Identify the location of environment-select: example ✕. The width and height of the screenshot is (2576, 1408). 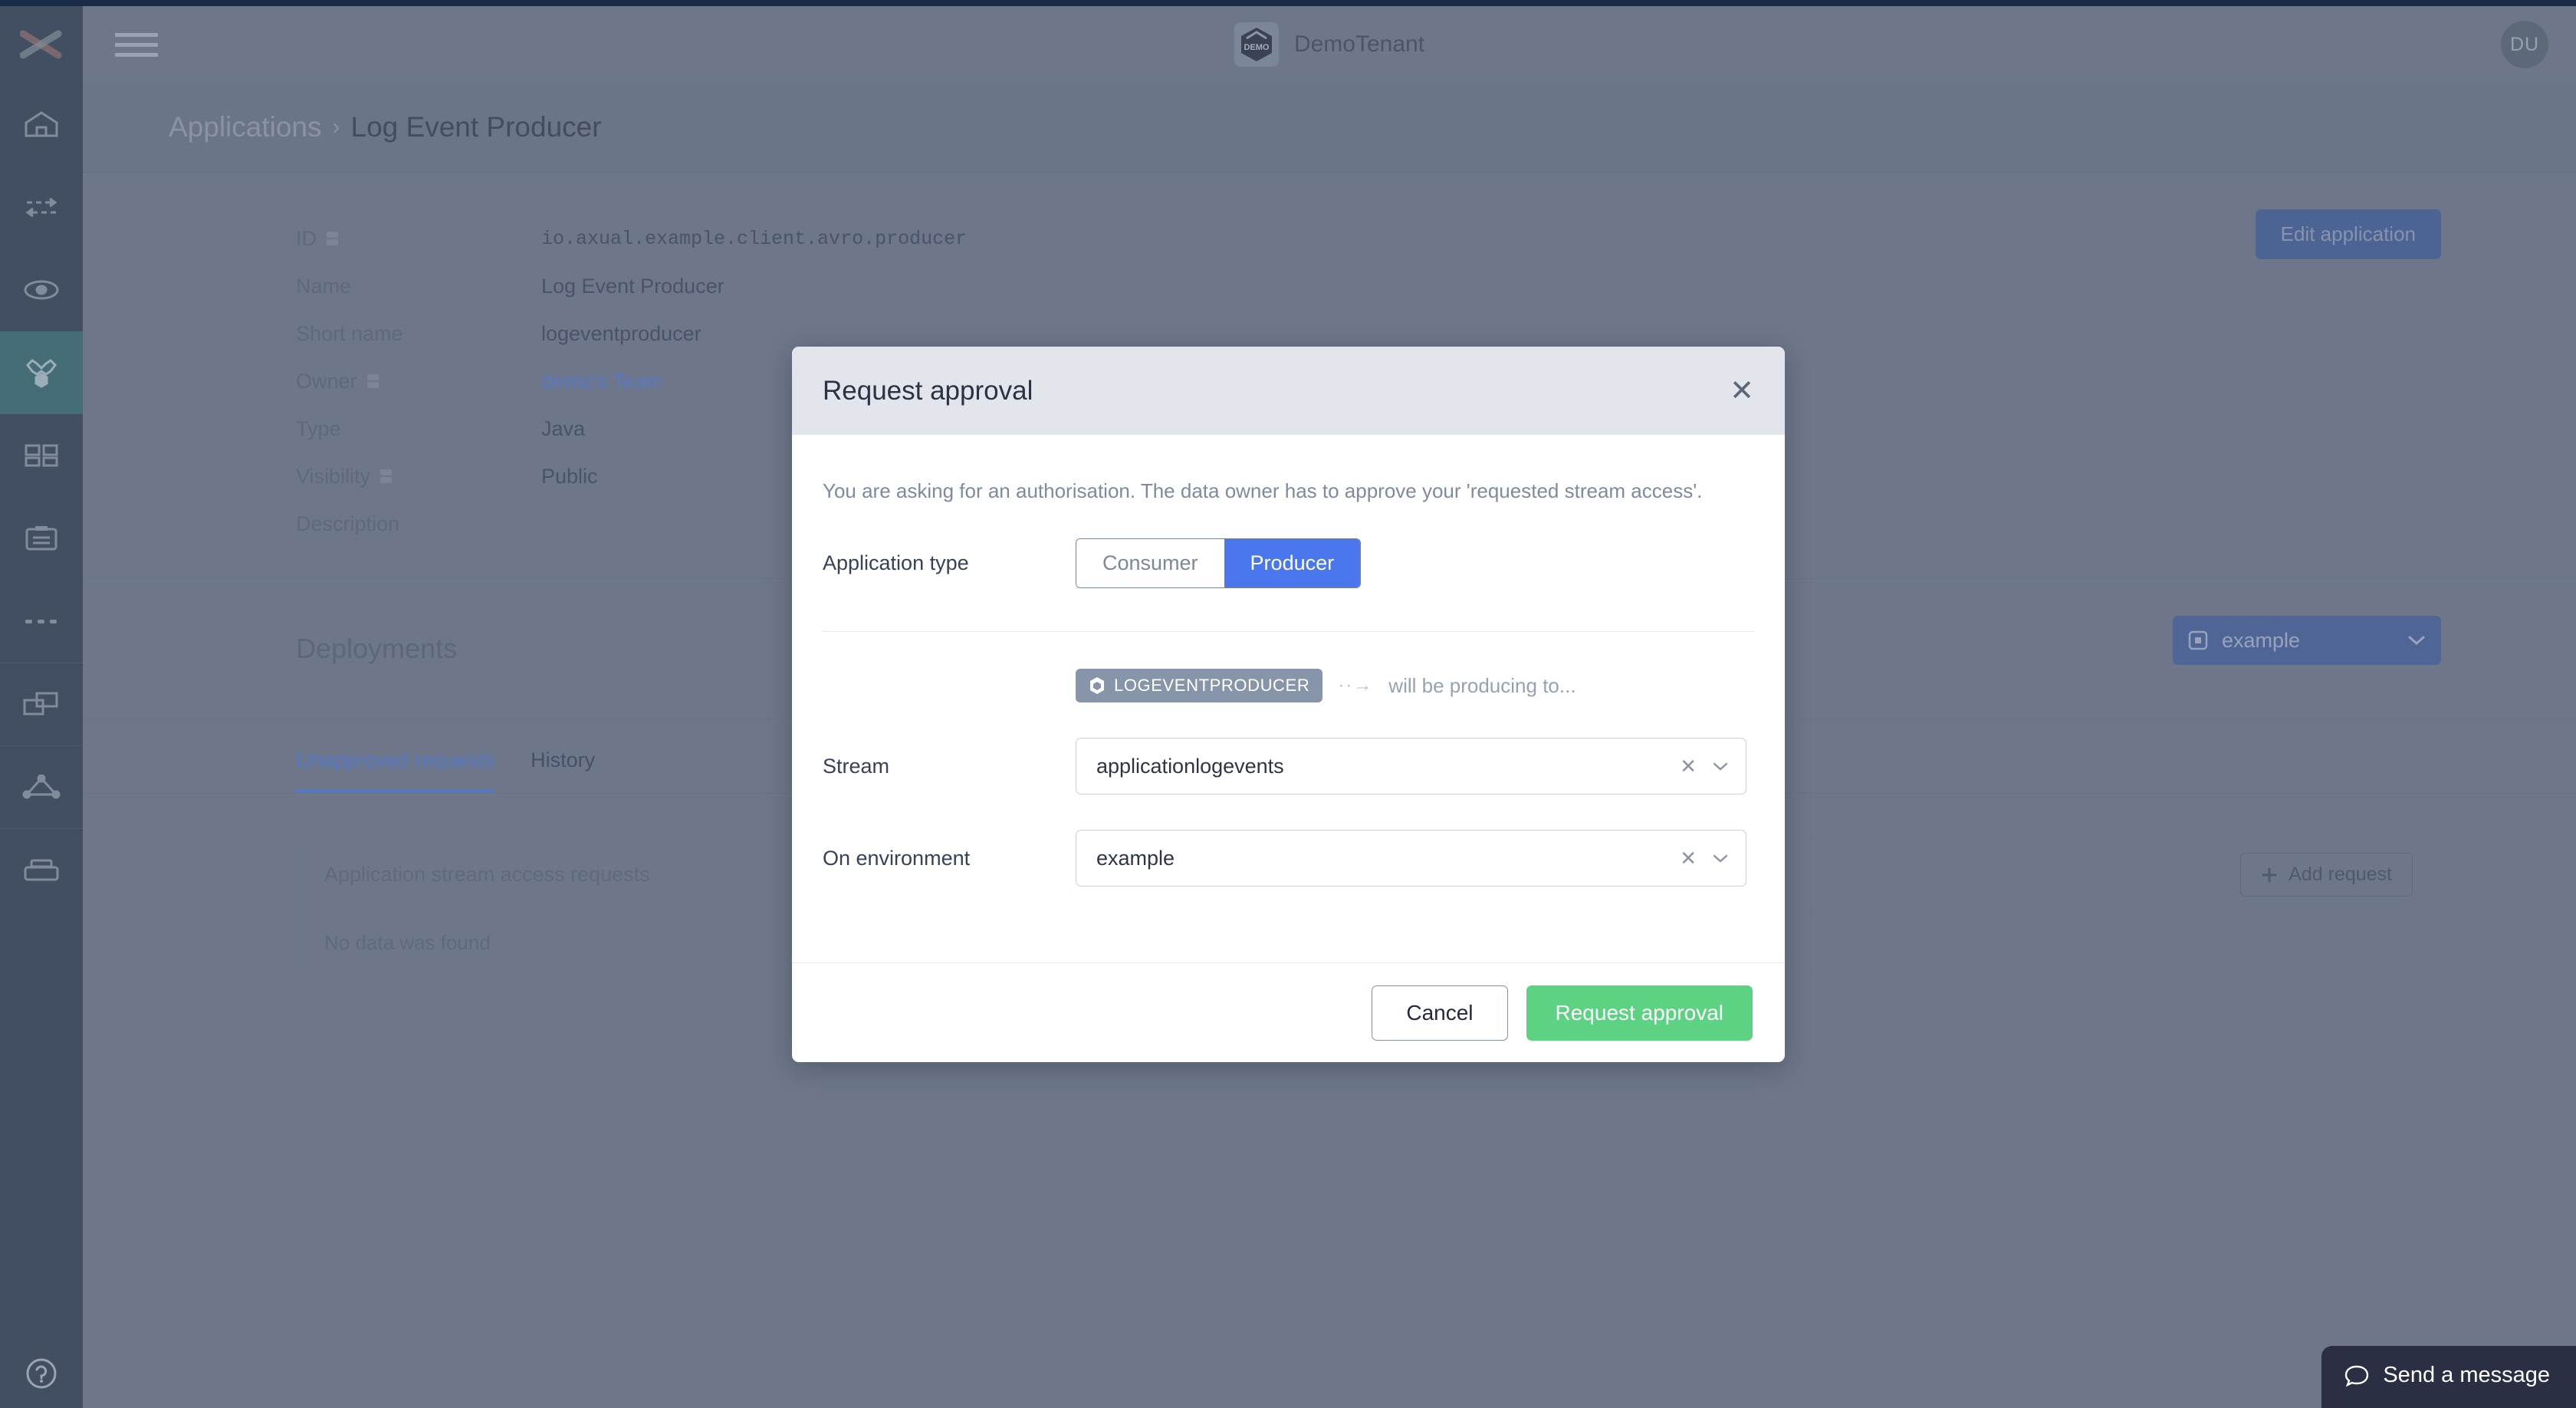
(1411, 858).